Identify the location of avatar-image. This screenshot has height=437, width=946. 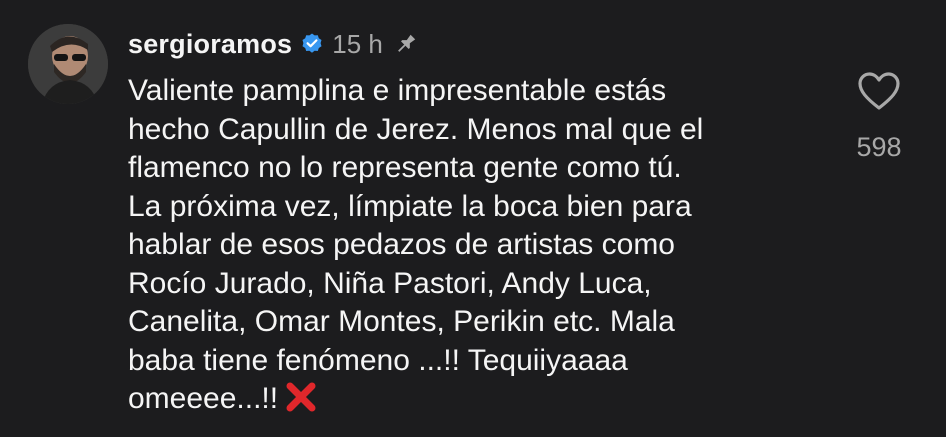
(68, 64).